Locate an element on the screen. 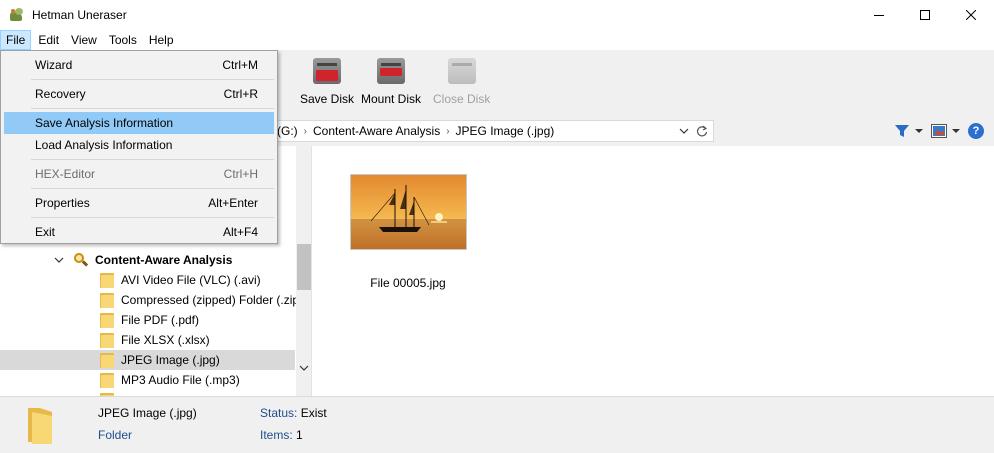  mount-disk-label: Mount Disk is located at coordinates (391, 99).